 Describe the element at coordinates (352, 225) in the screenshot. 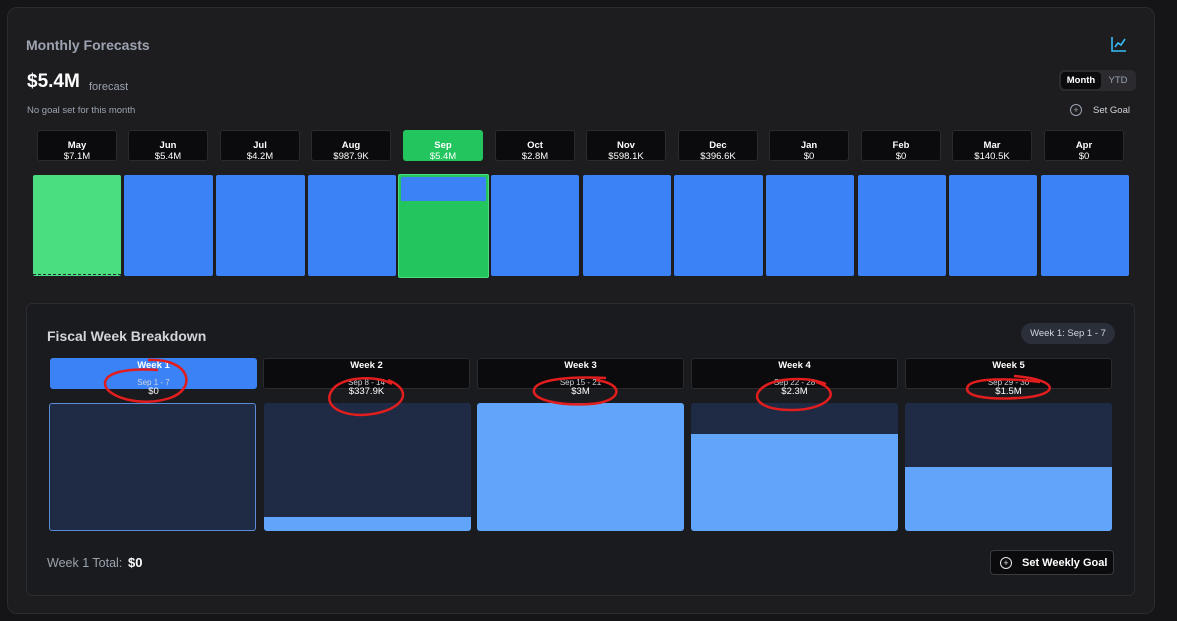

I see `month-bar-aug` at that location.